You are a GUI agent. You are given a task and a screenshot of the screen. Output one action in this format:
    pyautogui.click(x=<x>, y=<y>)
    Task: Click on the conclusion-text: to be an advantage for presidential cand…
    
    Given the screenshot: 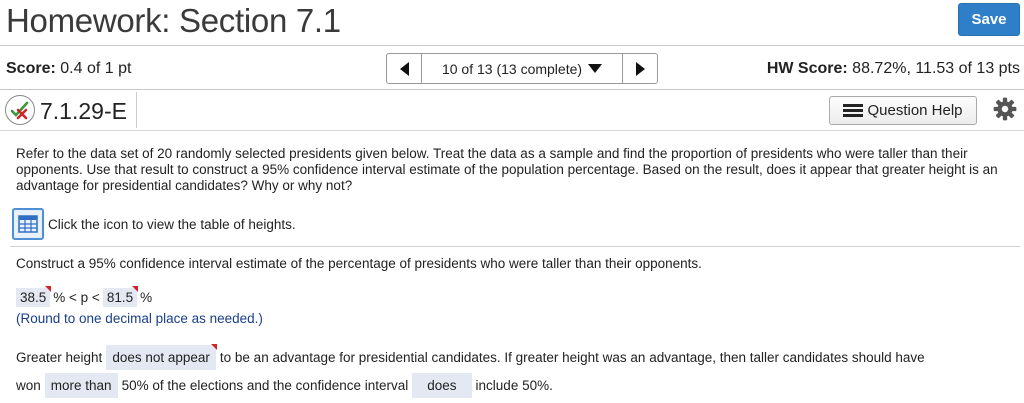 What is the action you would take?
    pyautogui.click(x=572, y=357)
    